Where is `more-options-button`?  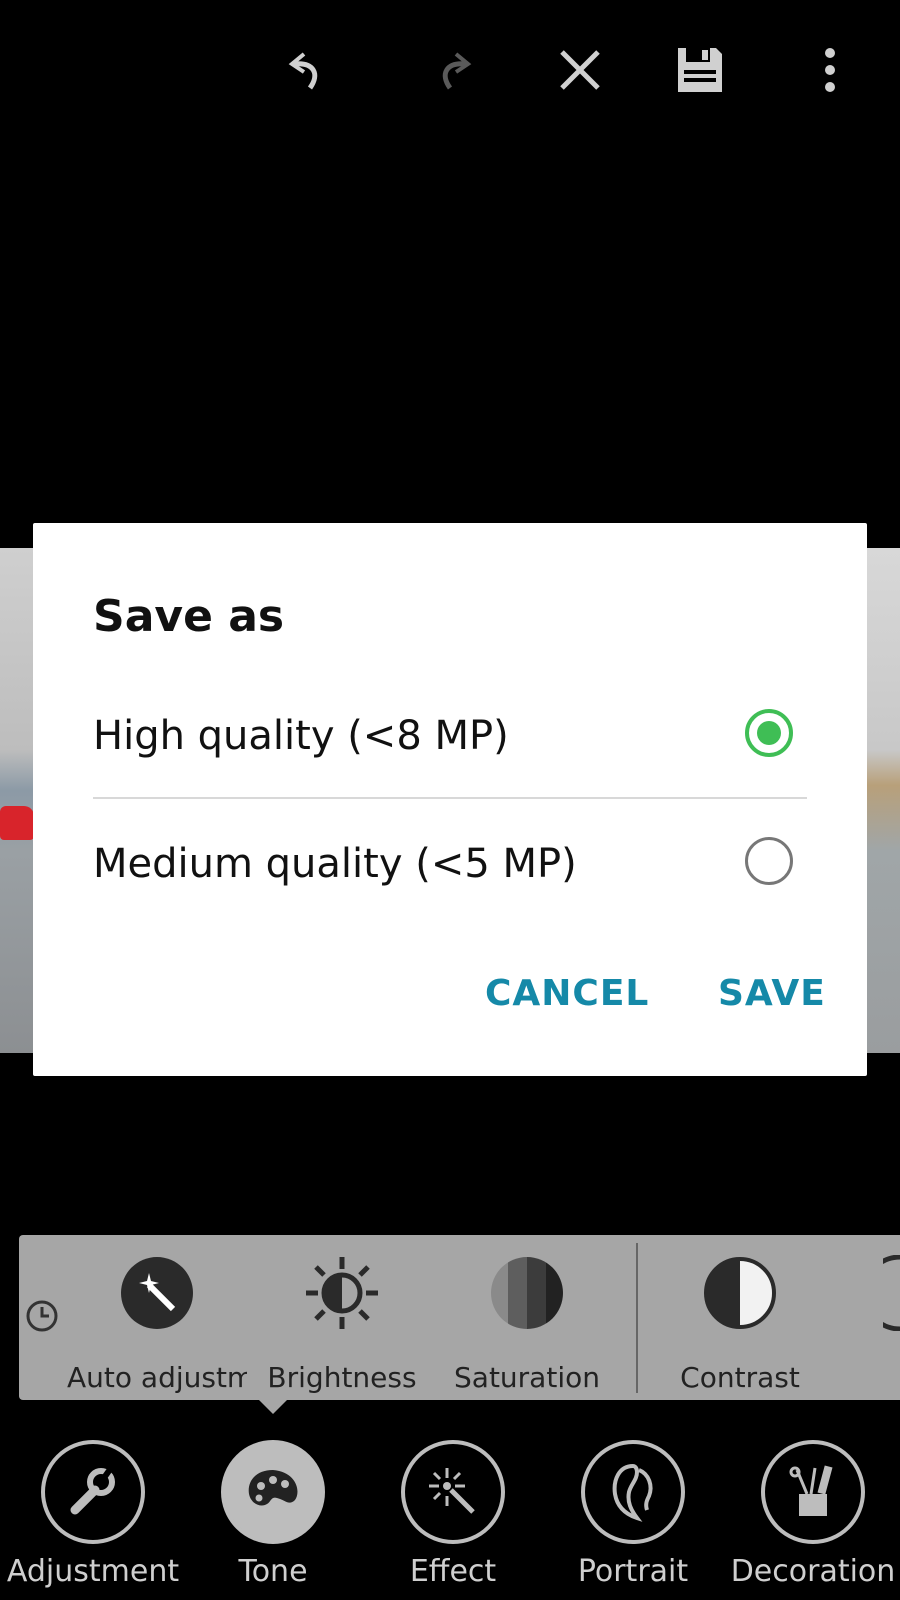 more-options-button is located at coordinates (830, 70).